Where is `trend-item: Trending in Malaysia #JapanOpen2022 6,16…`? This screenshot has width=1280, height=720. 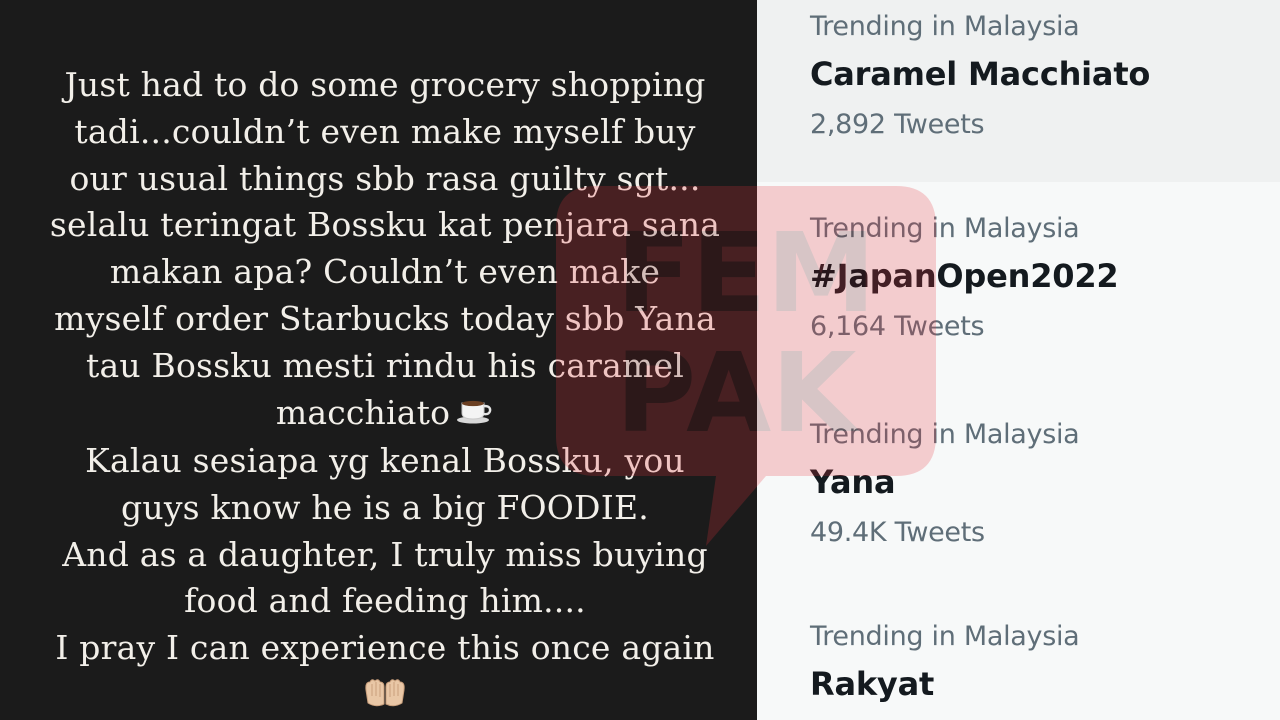
trend-item: Trending in Malaysia #JapanOpen2022 6,16… is located at coordinates (1018, 284).